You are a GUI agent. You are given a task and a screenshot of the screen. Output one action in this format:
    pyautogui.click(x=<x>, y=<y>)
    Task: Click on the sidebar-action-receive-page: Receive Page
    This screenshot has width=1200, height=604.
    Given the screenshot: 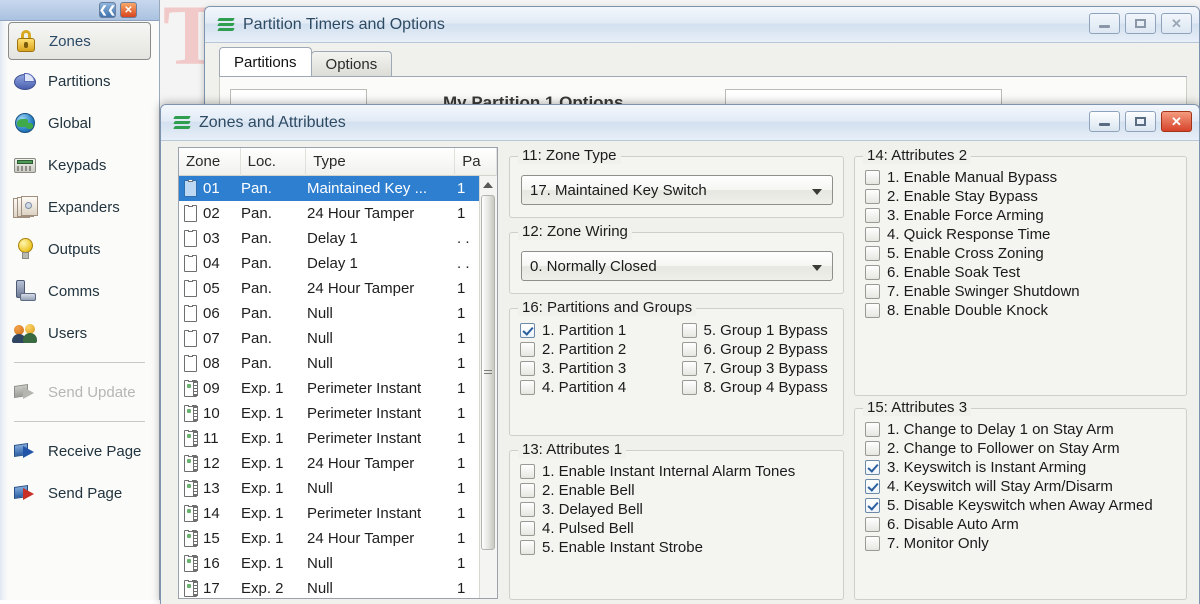 What is the action you would take?
    pyautogui.click(x=79, y=451)
    